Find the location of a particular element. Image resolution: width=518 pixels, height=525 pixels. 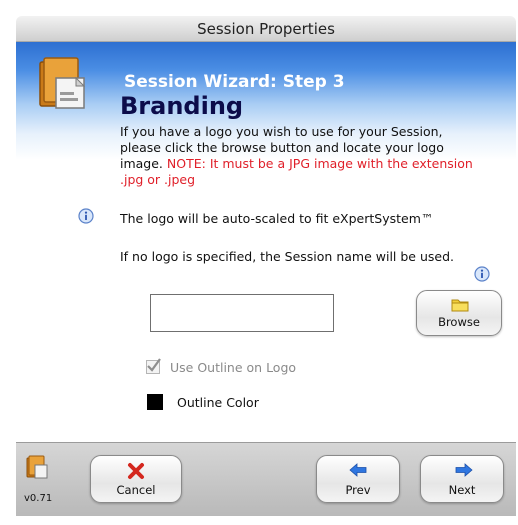

footer-bar: v0.71 Cancel Prev Next is located at coordinates (266, 479).